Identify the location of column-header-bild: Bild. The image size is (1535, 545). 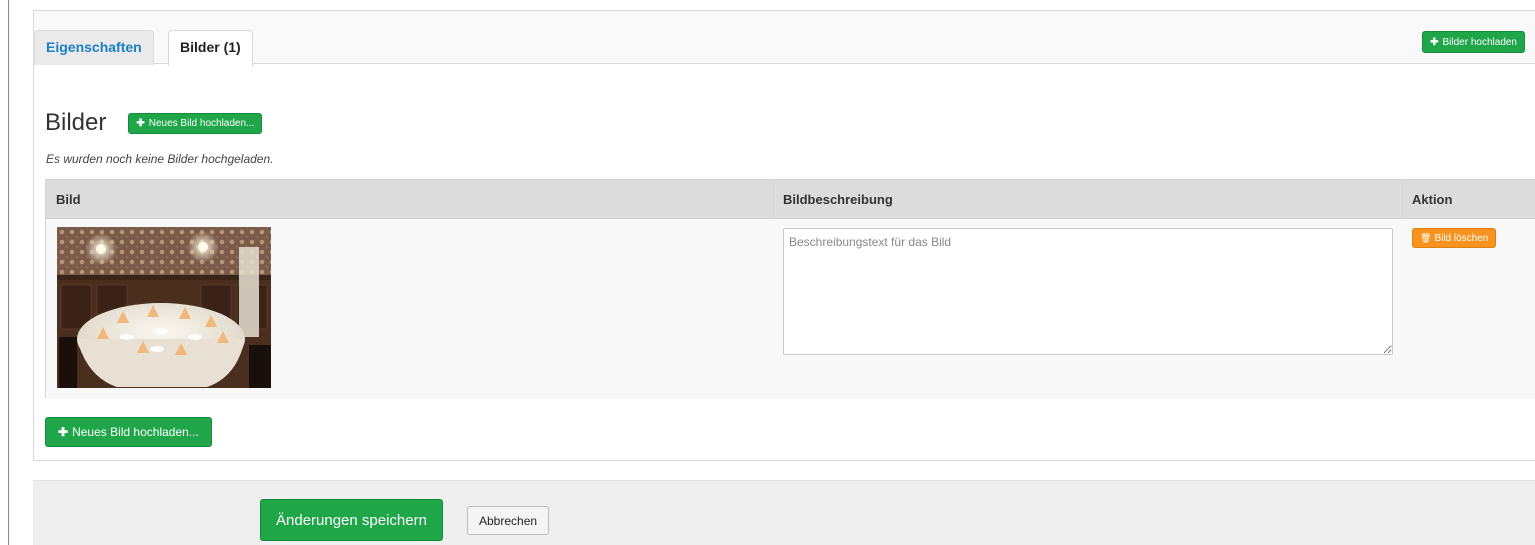
(68, 199).